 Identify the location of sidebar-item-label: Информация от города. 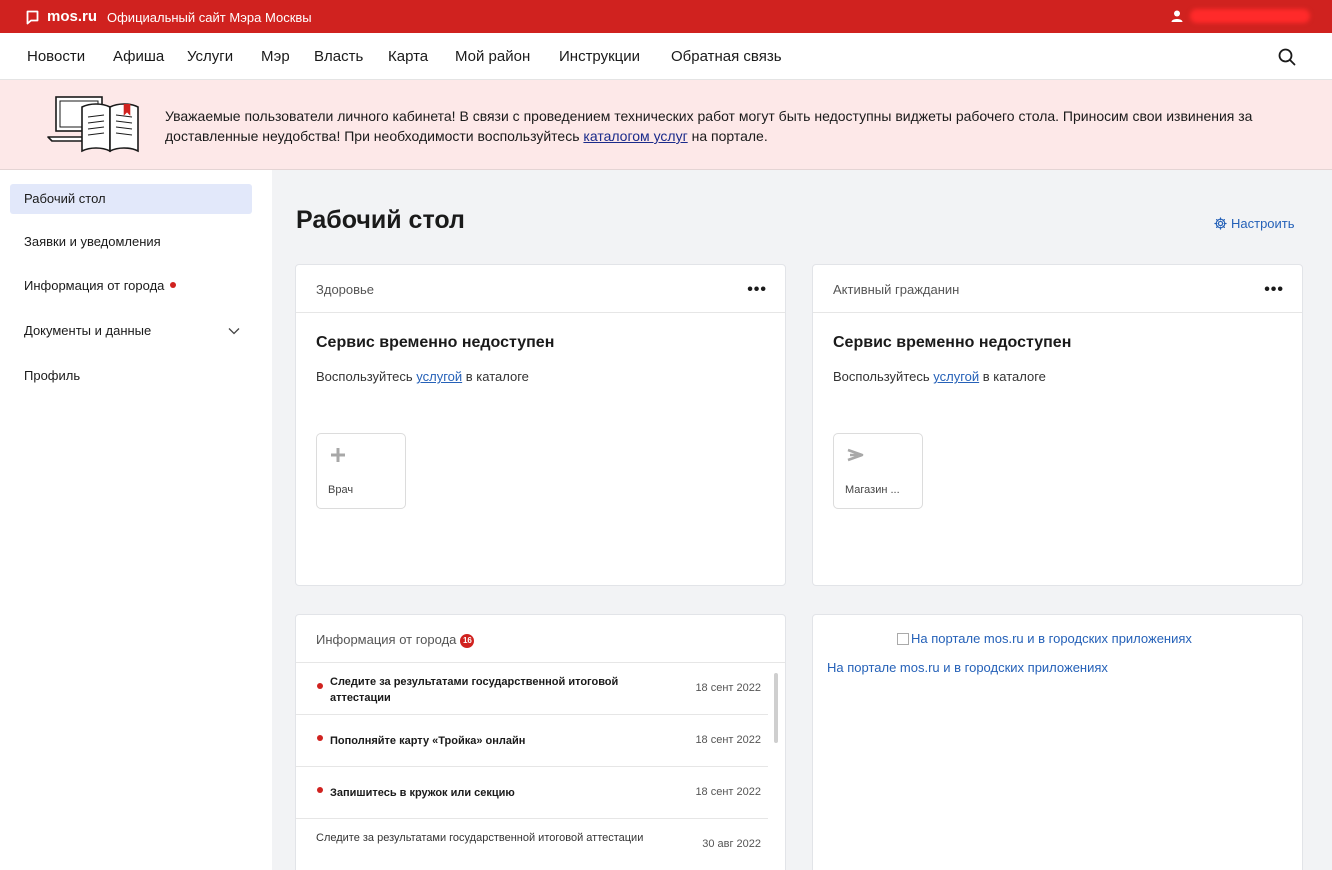
(94, 285).